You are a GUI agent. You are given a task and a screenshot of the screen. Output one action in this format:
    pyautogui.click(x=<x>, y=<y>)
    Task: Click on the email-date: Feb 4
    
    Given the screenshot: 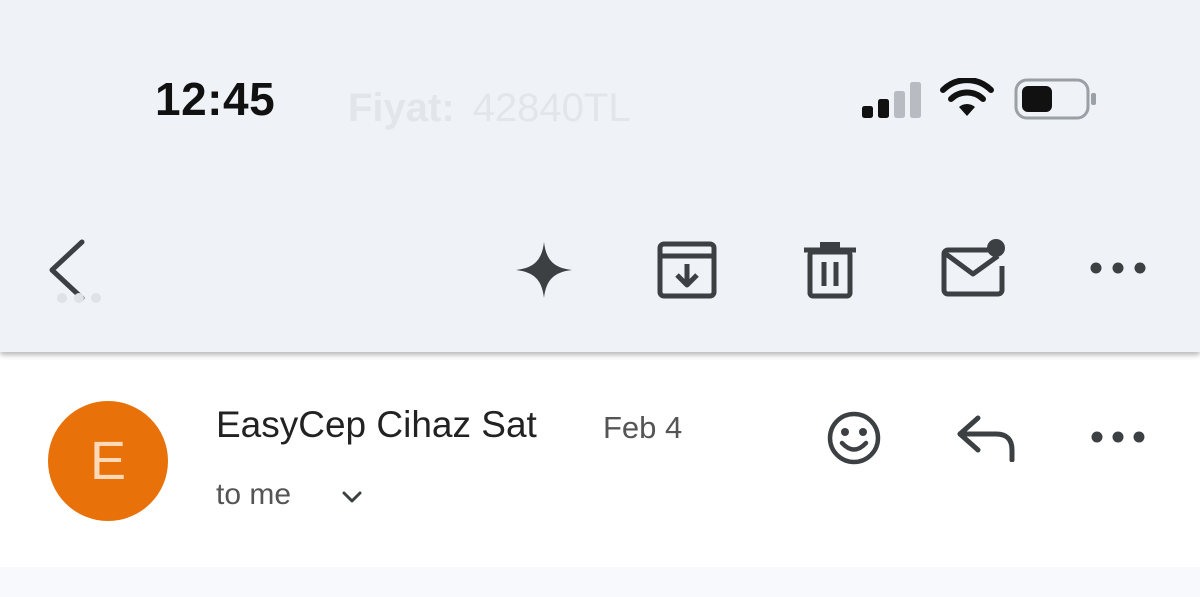 What is the action you would take?
    pyautogui.click(x=643, y=427)
    